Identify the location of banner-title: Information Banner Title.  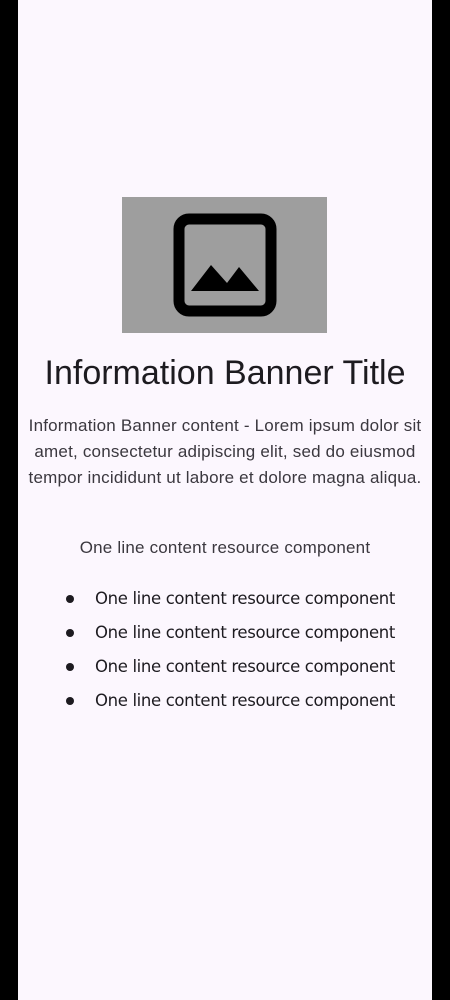
(225, 373).